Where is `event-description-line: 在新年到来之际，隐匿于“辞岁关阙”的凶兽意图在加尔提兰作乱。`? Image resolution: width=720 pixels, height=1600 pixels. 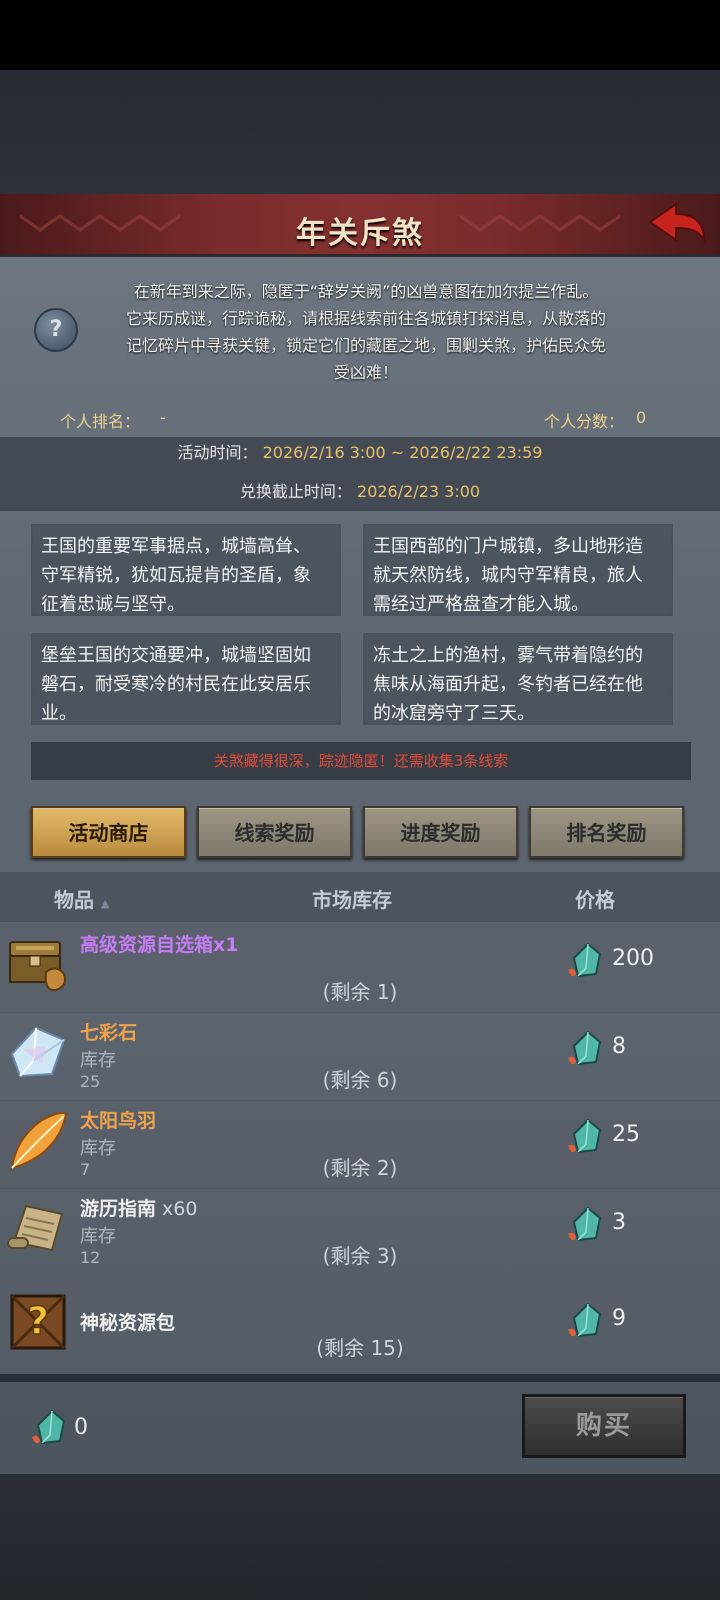 event-description-line: 在新年到来之际，隐匿于“辞岁关阙”的凶兽意图在加尔提兰作乱。 is located at coordinates (366, 291).